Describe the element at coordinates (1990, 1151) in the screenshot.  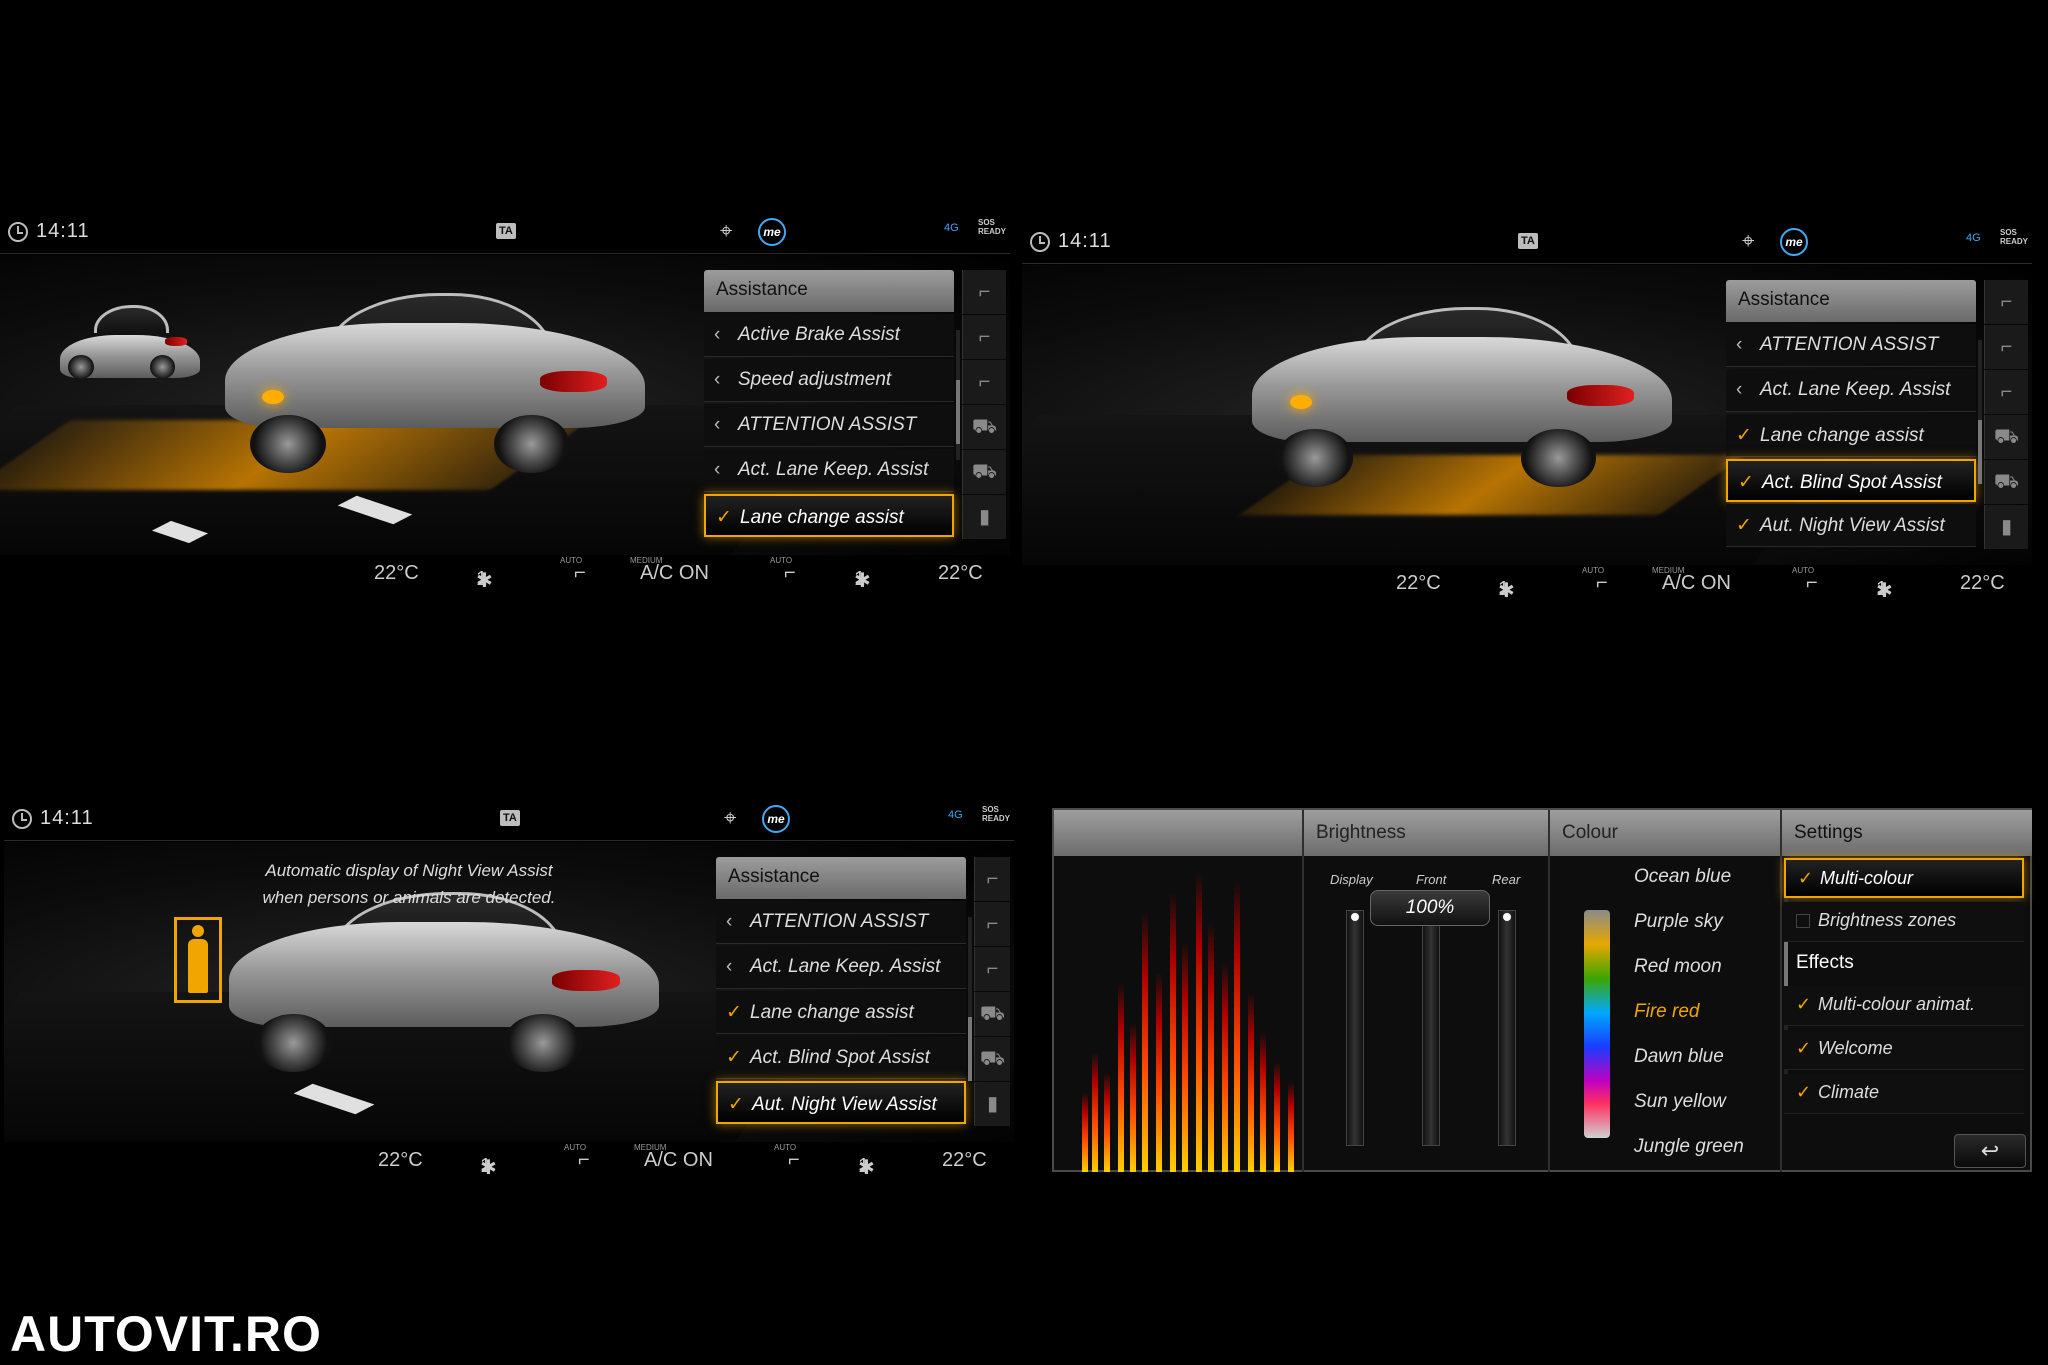
I see `return-arrow-icon: ↩` at that location.